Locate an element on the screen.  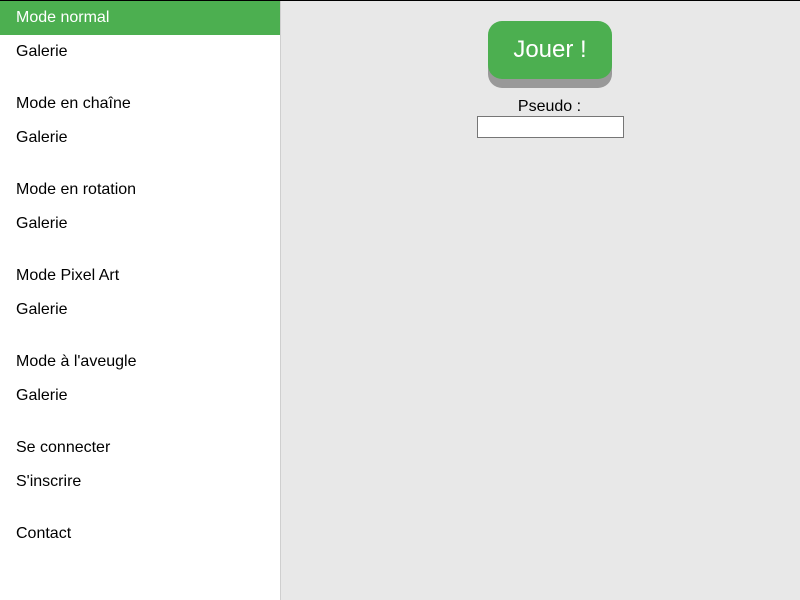
sidebar-item-se-connecter: Se connecter is located at coordinates (140, 448).